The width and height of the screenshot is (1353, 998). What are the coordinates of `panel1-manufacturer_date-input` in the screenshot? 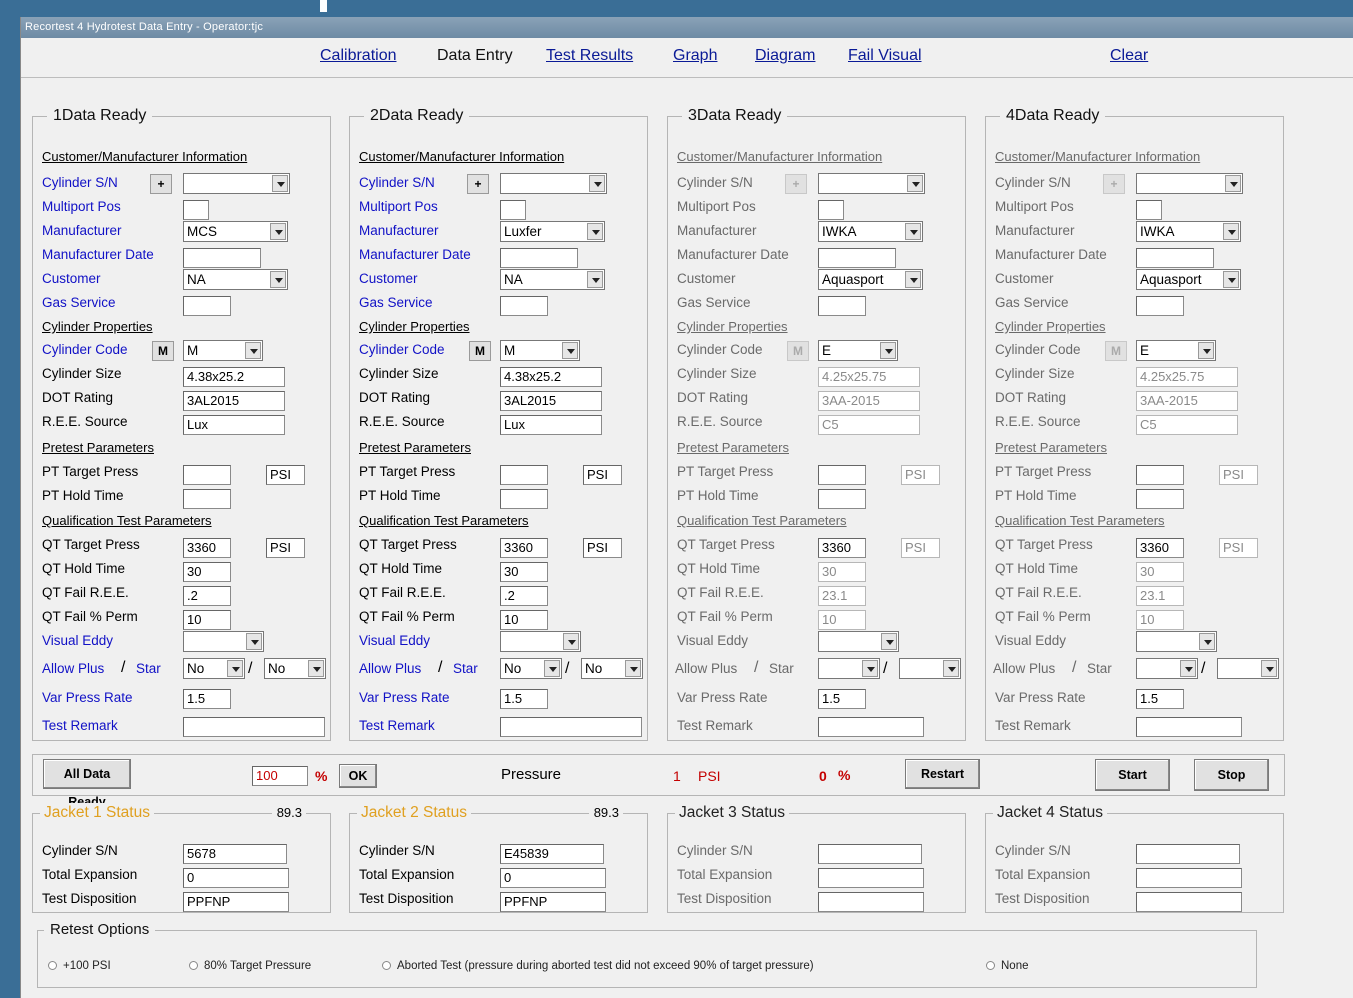 It's located at (222, 258).